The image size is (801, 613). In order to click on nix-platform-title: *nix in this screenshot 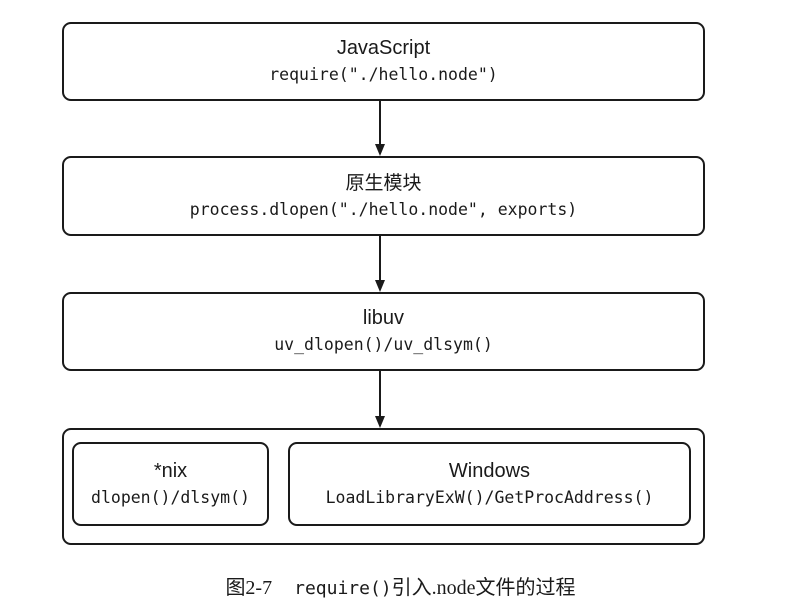, I will do `click(170, 470)`.